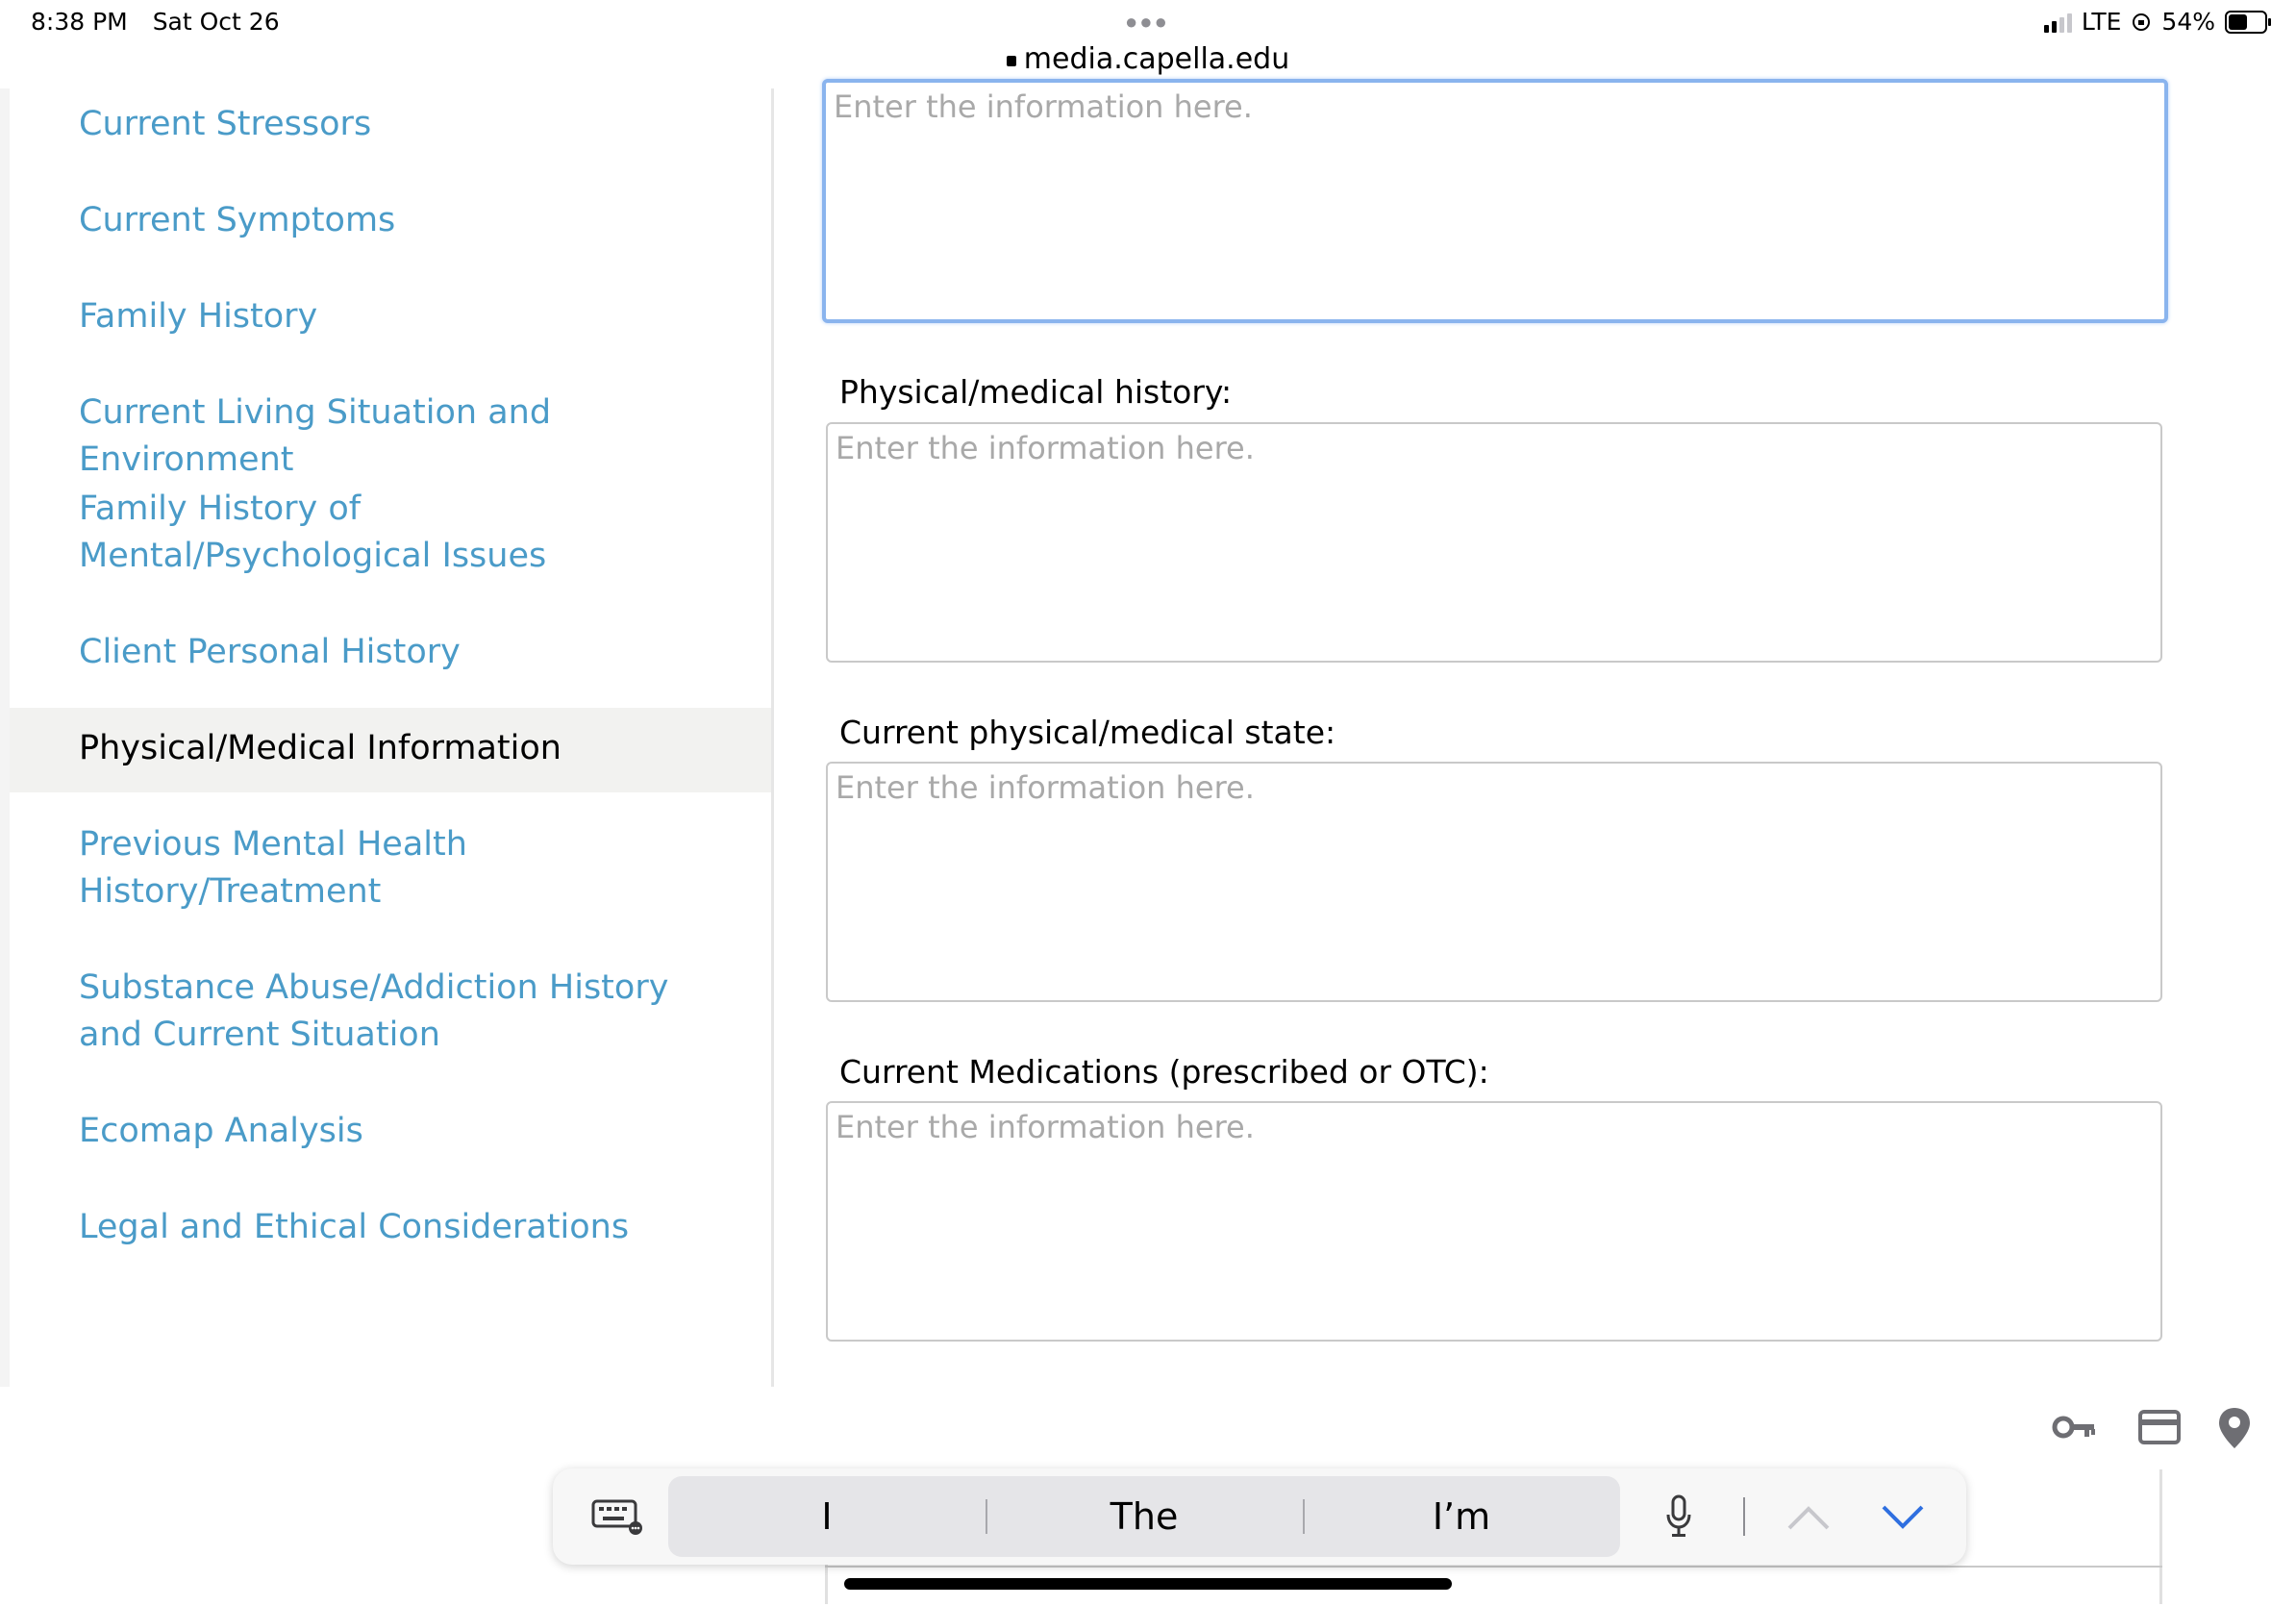 This screenshot has height=1606, width=2296. What do you see at coordinates (2188, 22) in the screenshot?
I see `battery-label: 54%` at bounding box center [2188, 22].